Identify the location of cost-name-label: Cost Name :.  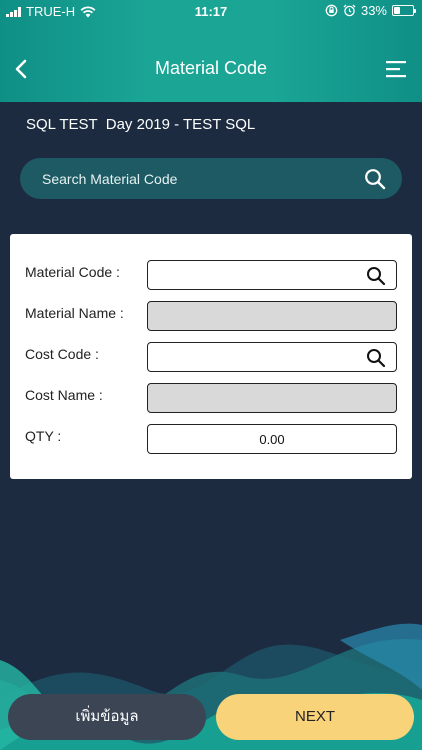
(64, 395).